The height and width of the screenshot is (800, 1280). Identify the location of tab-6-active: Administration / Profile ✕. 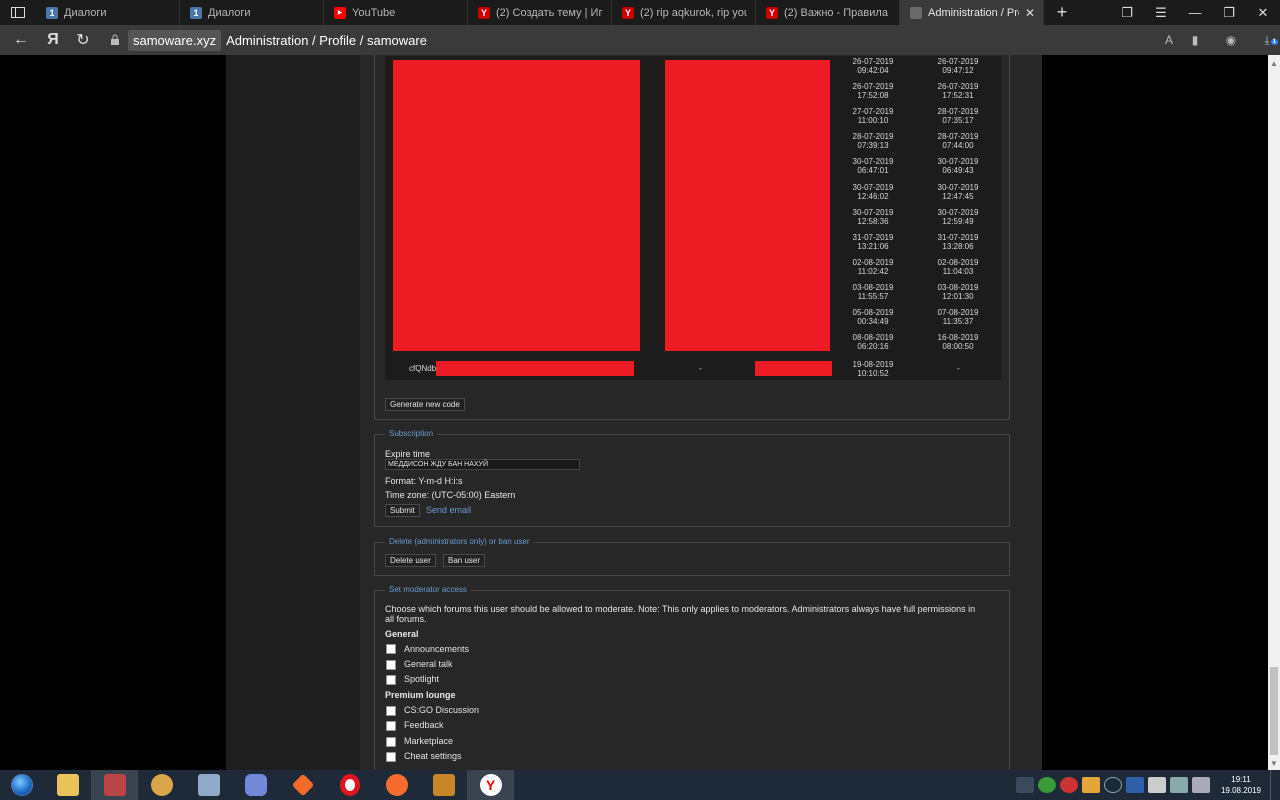
(972, 12).